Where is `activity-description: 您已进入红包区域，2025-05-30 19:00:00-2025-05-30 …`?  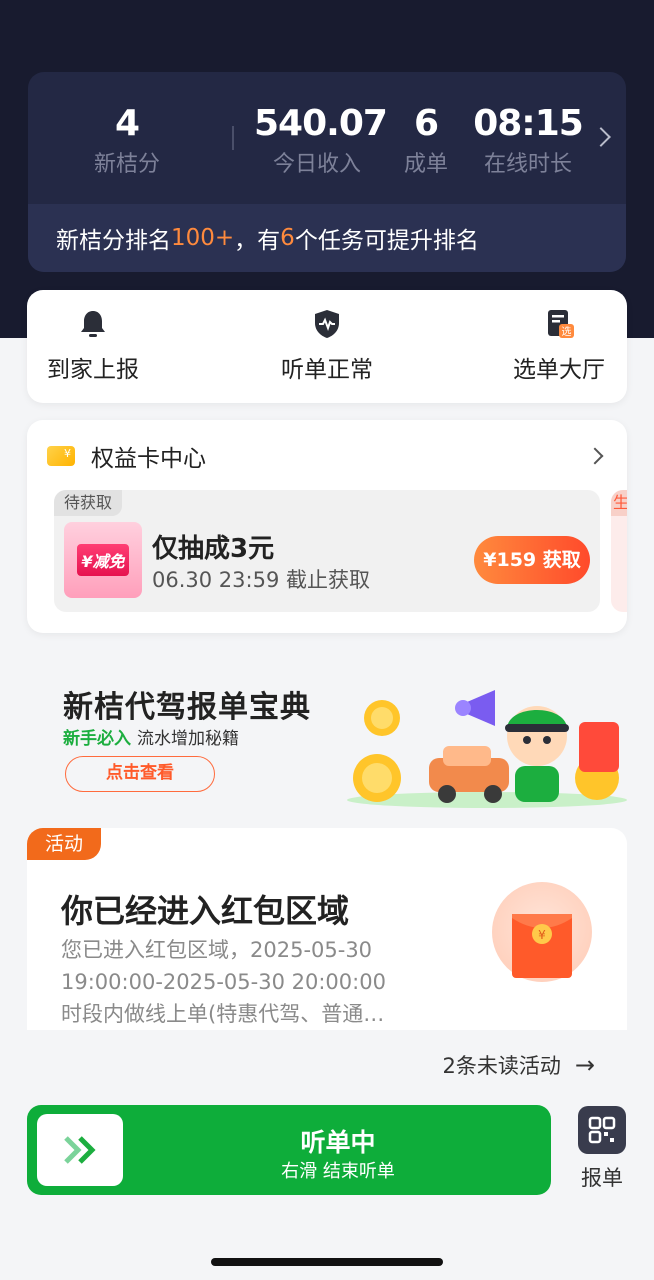 activity-description: 您已进入红包区域，2025-05-30 19:00:00-2025-05-30 … is located at coordinates (223, 982).